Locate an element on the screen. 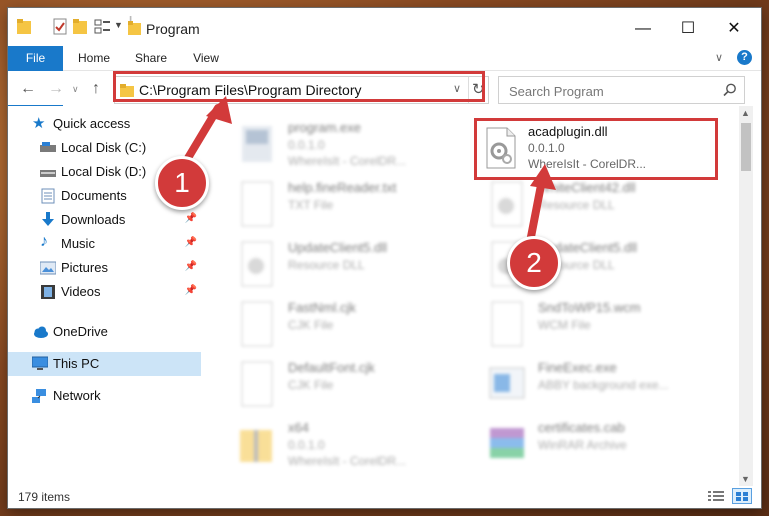  callout-1-badge: 1 is located at coordinates (182, 183).